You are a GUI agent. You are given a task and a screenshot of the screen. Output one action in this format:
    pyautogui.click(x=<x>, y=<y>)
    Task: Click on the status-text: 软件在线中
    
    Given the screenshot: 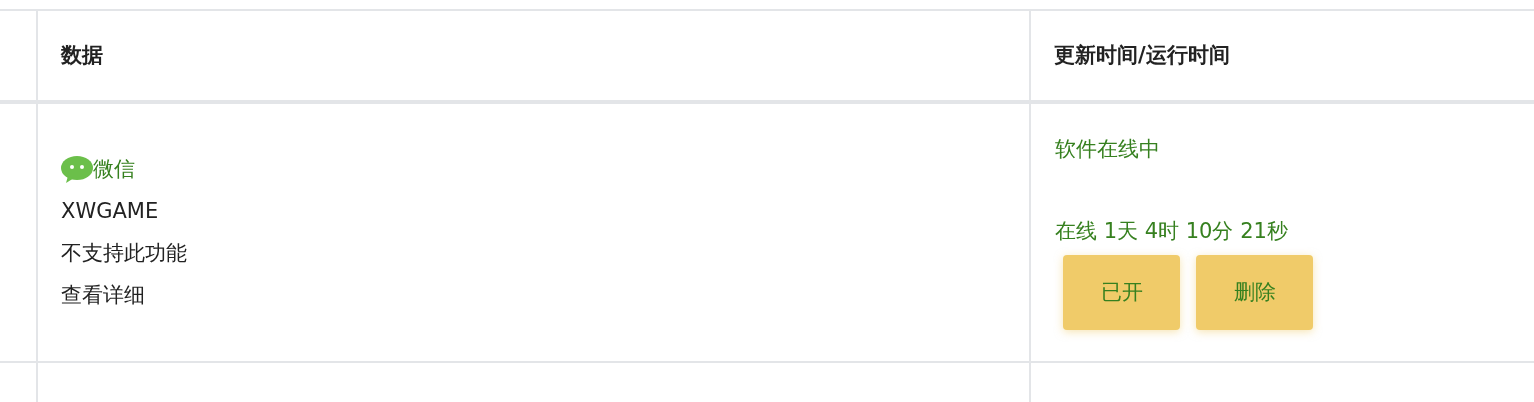 What is the action you would take?
    pyautogui.click(x=1107, y=149)
    